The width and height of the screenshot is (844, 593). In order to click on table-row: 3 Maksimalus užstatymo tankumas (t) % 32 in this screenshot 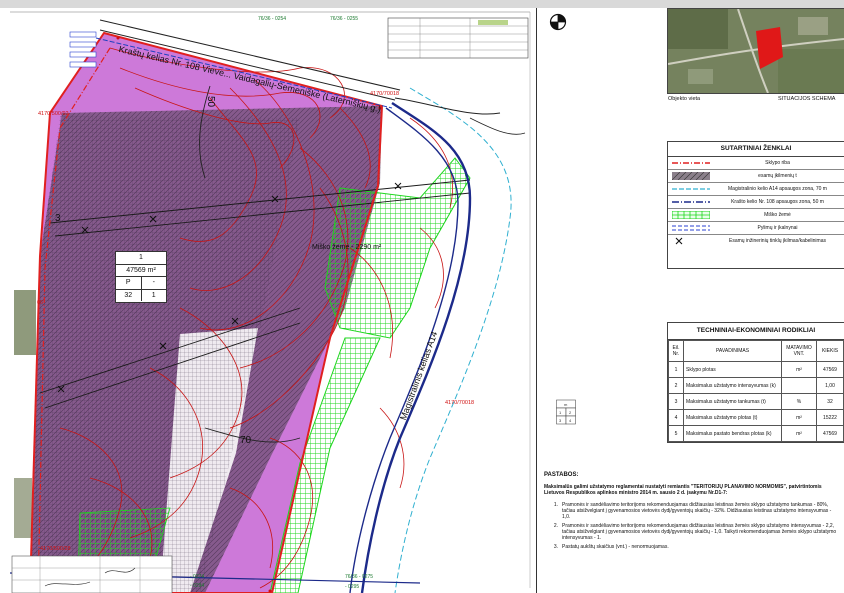, I will do `click(756, 401)`.